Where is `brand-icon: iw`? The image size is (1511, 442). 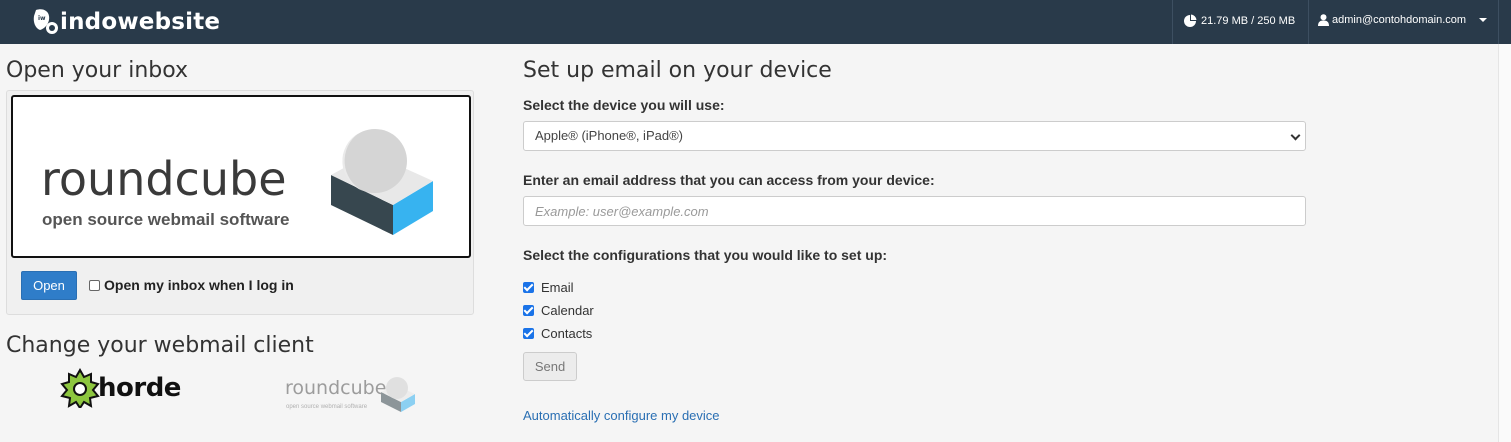 brand-icon: iw is located at coordinates (45, 21).